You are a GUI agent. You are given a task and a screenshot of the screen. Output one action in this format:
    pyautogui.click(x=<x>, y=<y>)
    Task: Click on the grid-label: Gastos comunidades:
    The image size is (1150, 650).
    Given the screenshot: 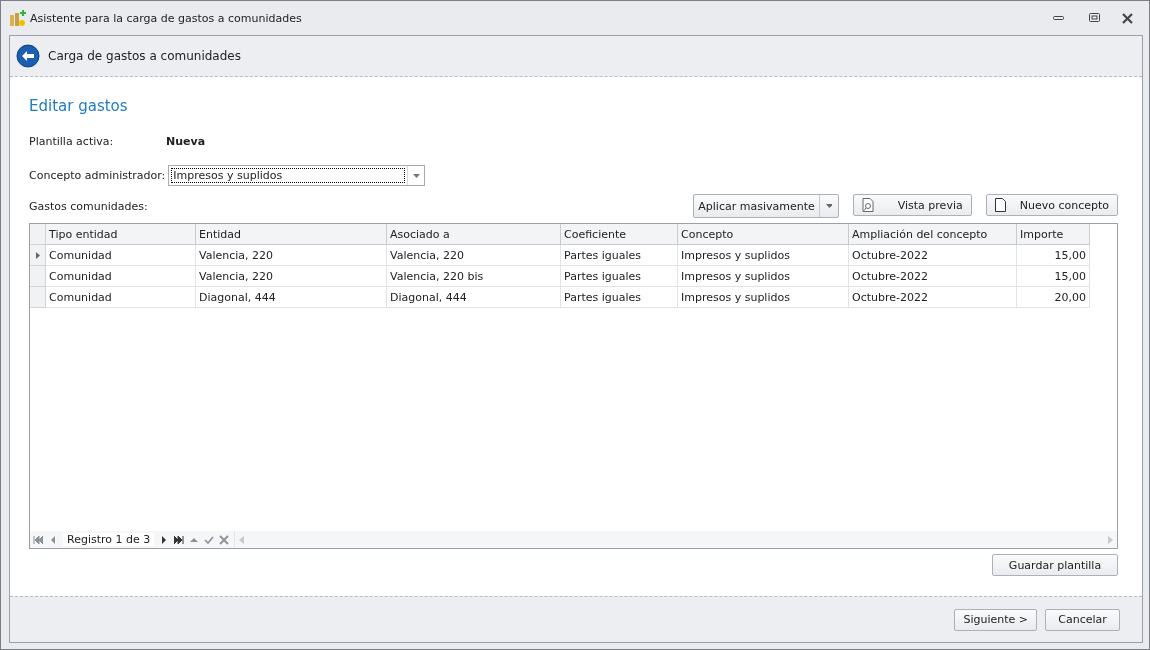 What is the action you would take?
    pyautogui.click(x=89, y=206)
    